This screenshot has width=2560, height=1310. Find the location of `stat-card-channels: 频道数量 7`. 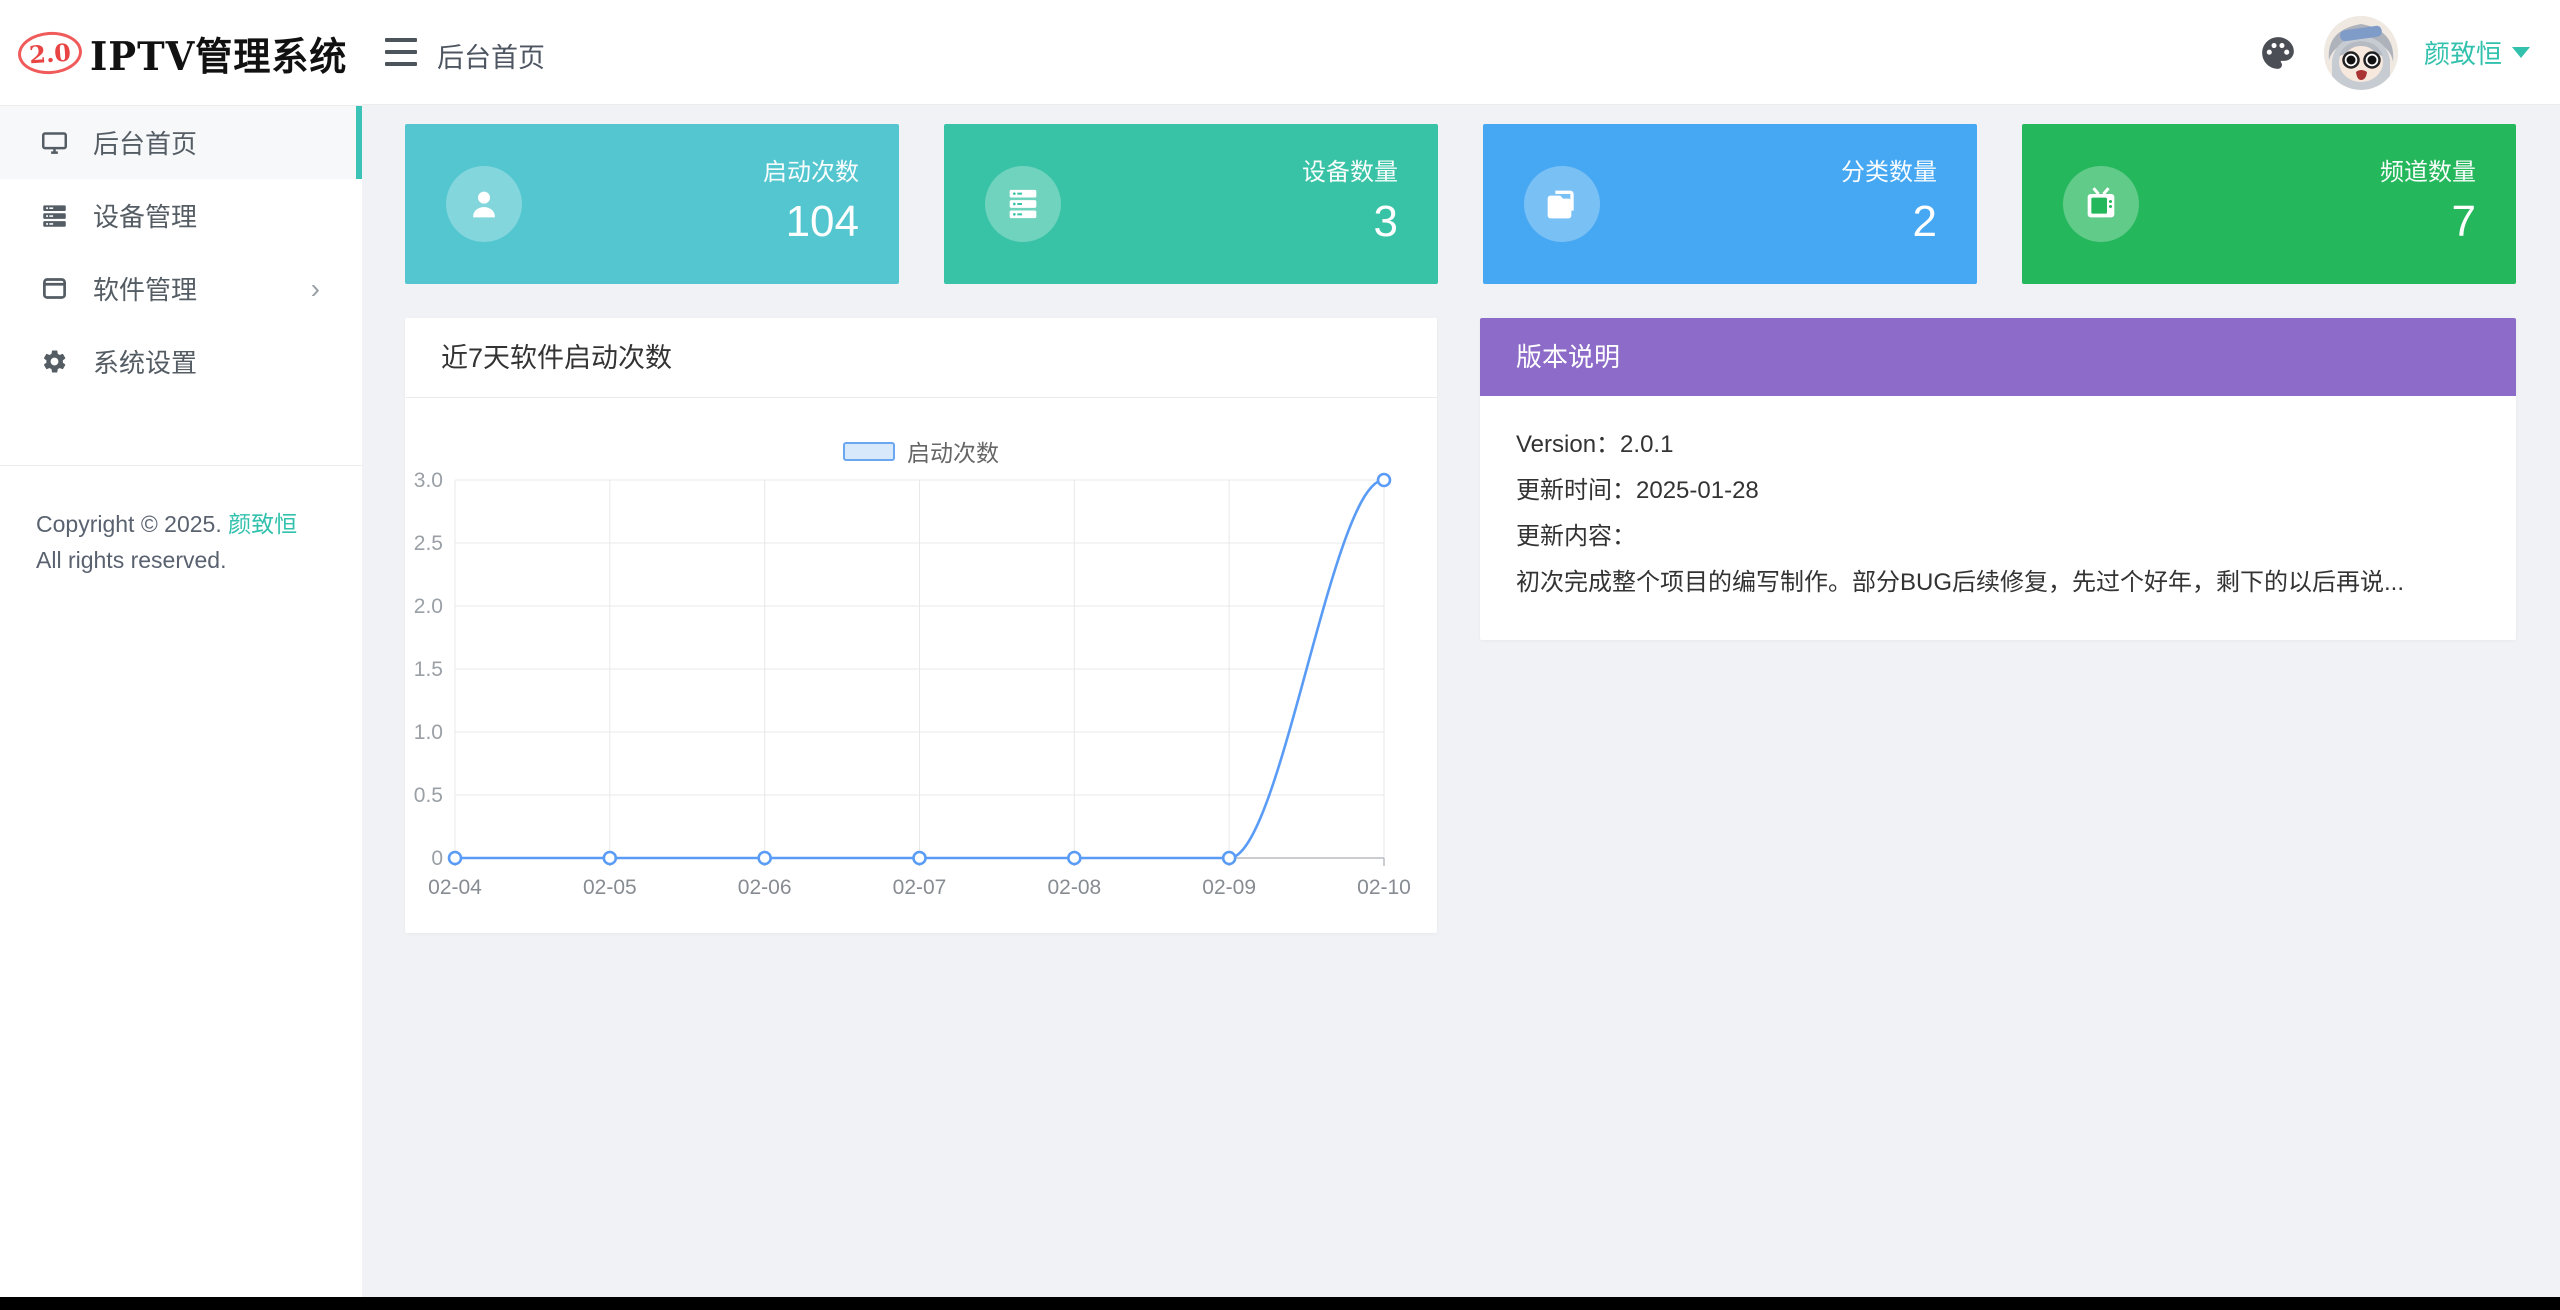

stat-card-channels: 频道数量 7 is located at coordinates (2269, 204).